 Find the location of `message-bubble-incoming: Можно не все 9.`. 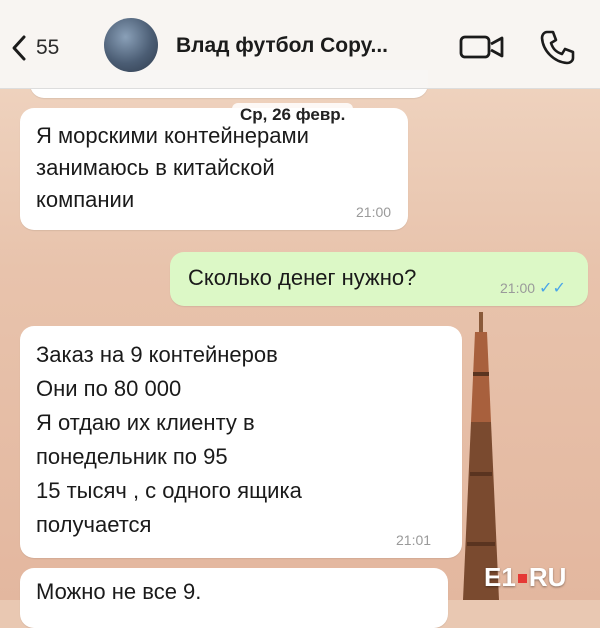

message-bubble-incoming: Можно не все 9. is located at coordinates (234, 598).